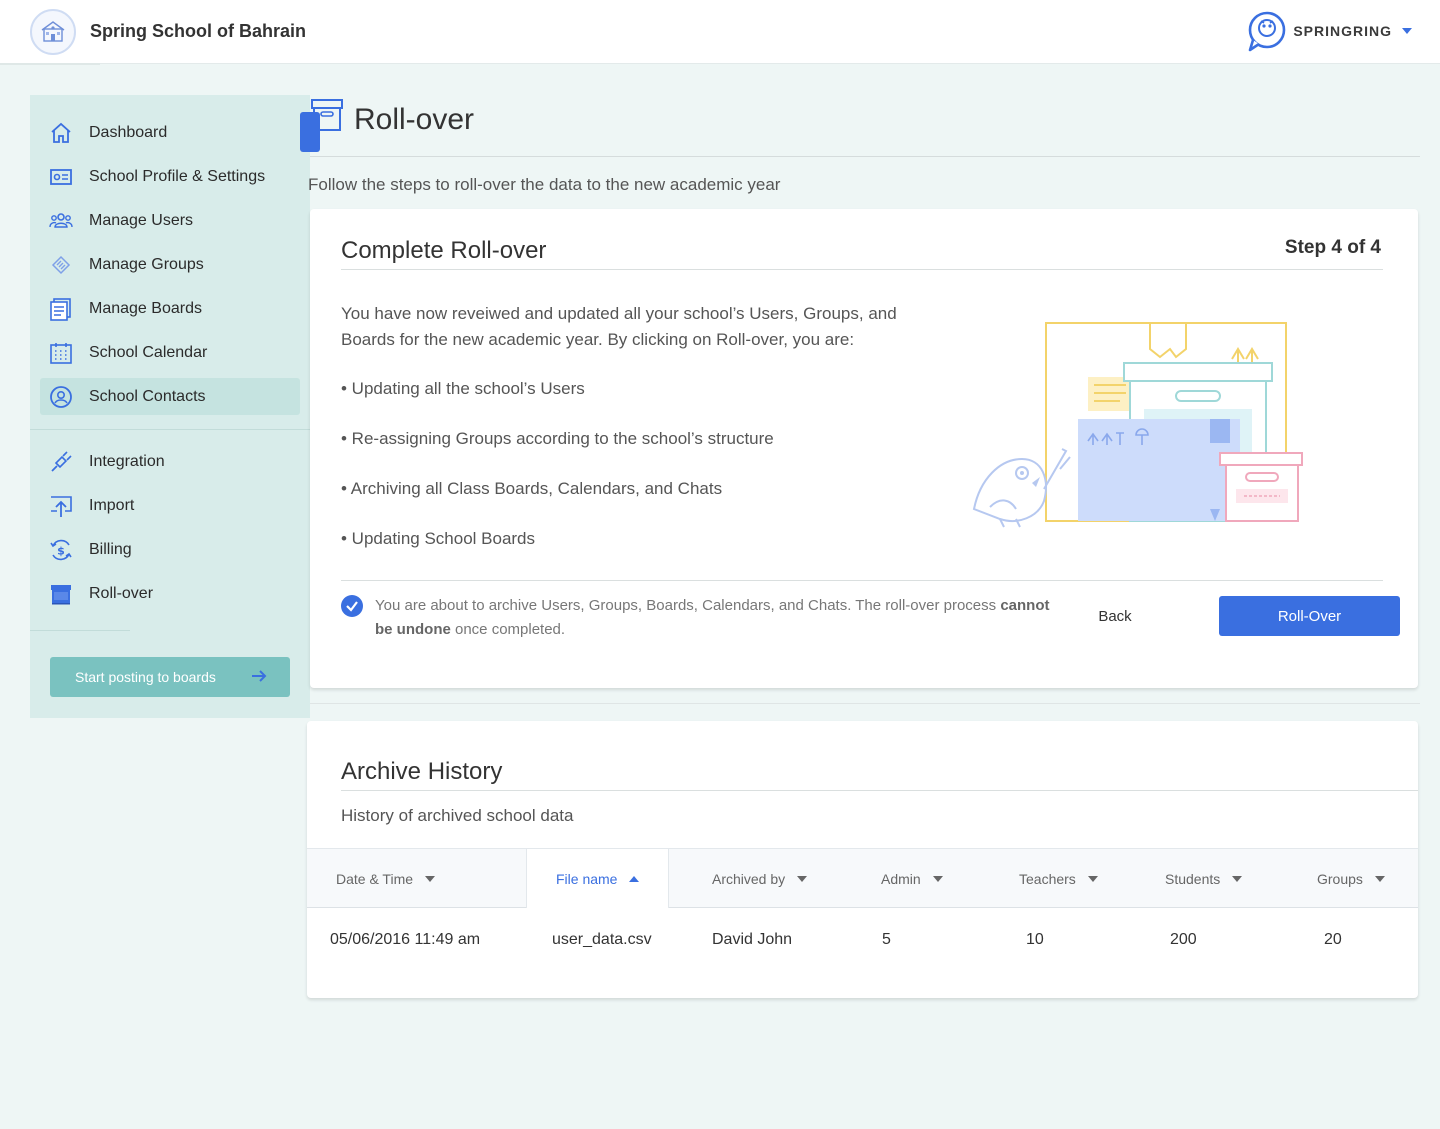  What do you see at coordinates (141, 220) in the screenshot?
I see `sidebar-item-label: Manage Users` at bounding box center [141, 220].